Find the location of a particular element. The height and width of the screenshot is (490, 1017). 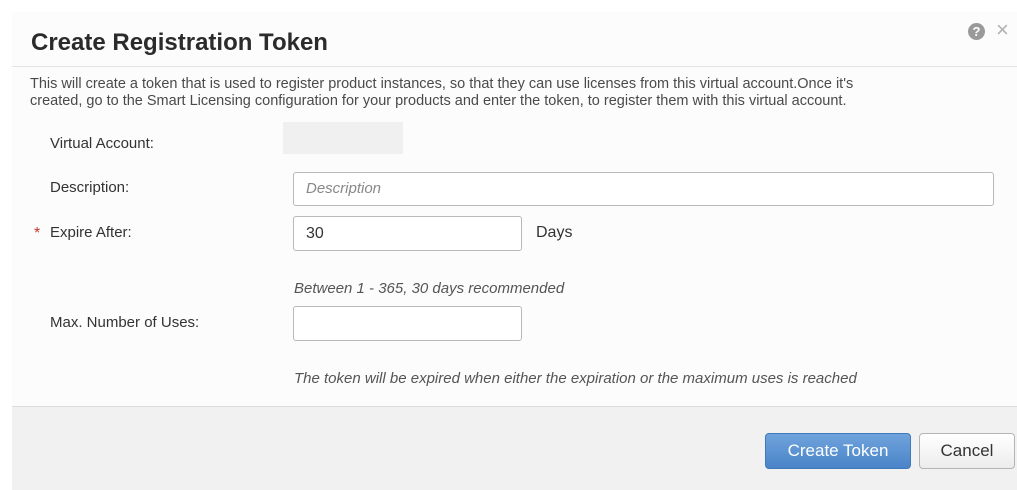

dialog-title: Create Registration Token is located at coordinates (179, 42).